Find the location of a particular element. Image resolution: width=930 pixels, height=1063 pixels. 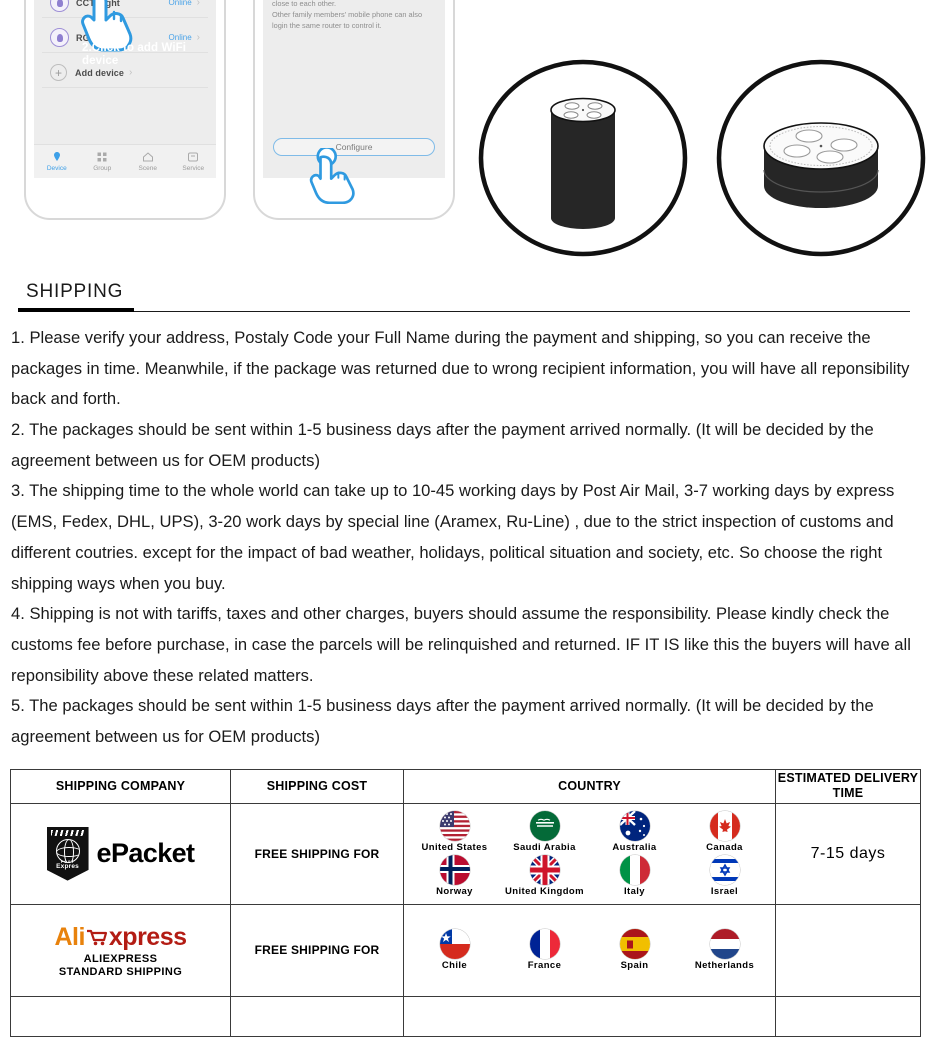

badge-sub-text: POST Expres is located at coordinates (68, 865).